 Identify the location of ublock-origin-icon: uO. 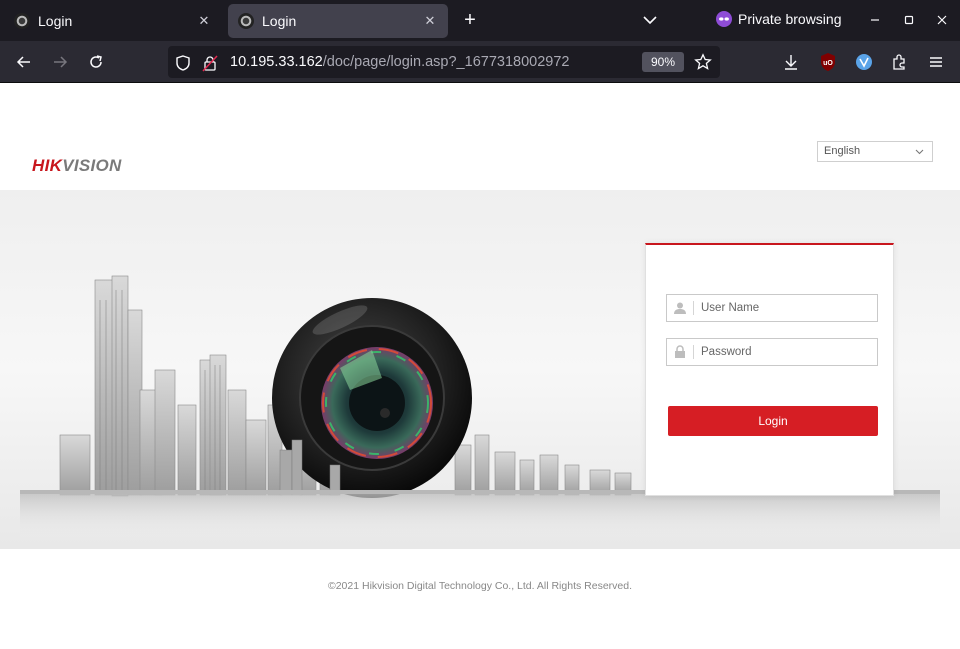
(828, 62).